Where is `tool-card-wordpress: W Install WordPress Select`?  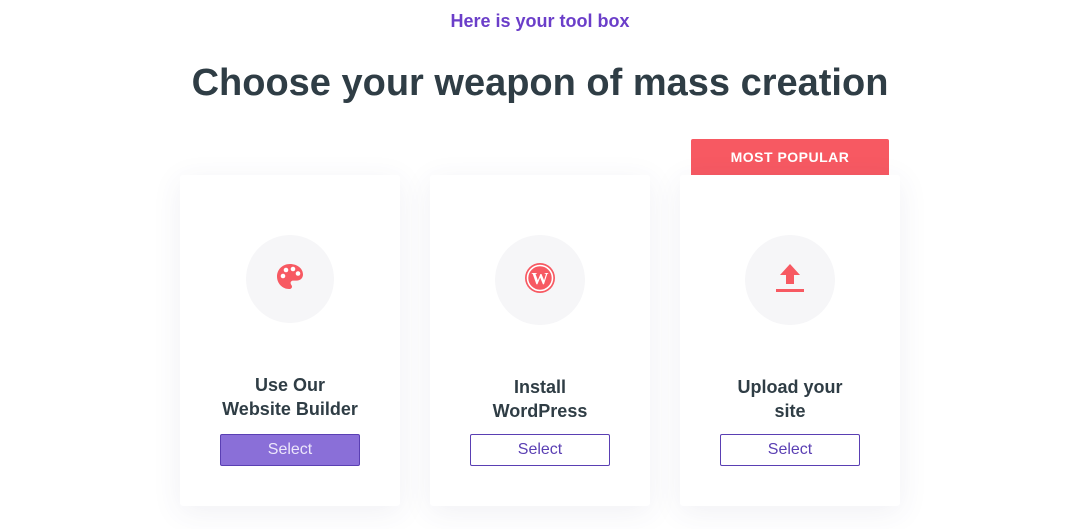 tool-card-wordpress: W Install WordPress Select is located at coordinates (540, 340).